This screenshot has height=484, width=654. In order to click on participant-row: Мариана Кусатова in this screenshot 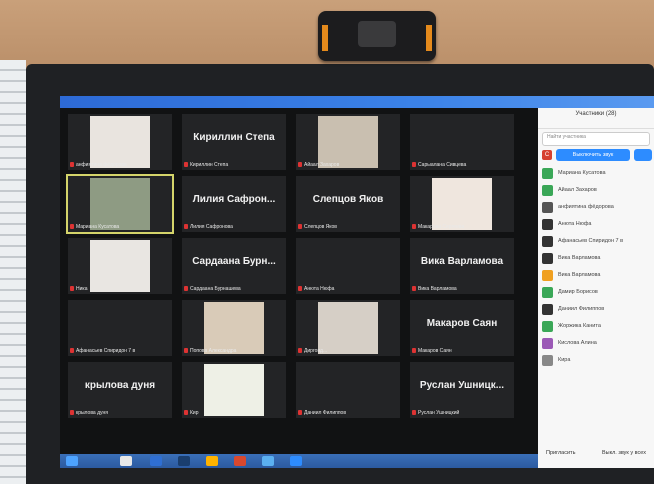, I will do `click(596, 173)`.